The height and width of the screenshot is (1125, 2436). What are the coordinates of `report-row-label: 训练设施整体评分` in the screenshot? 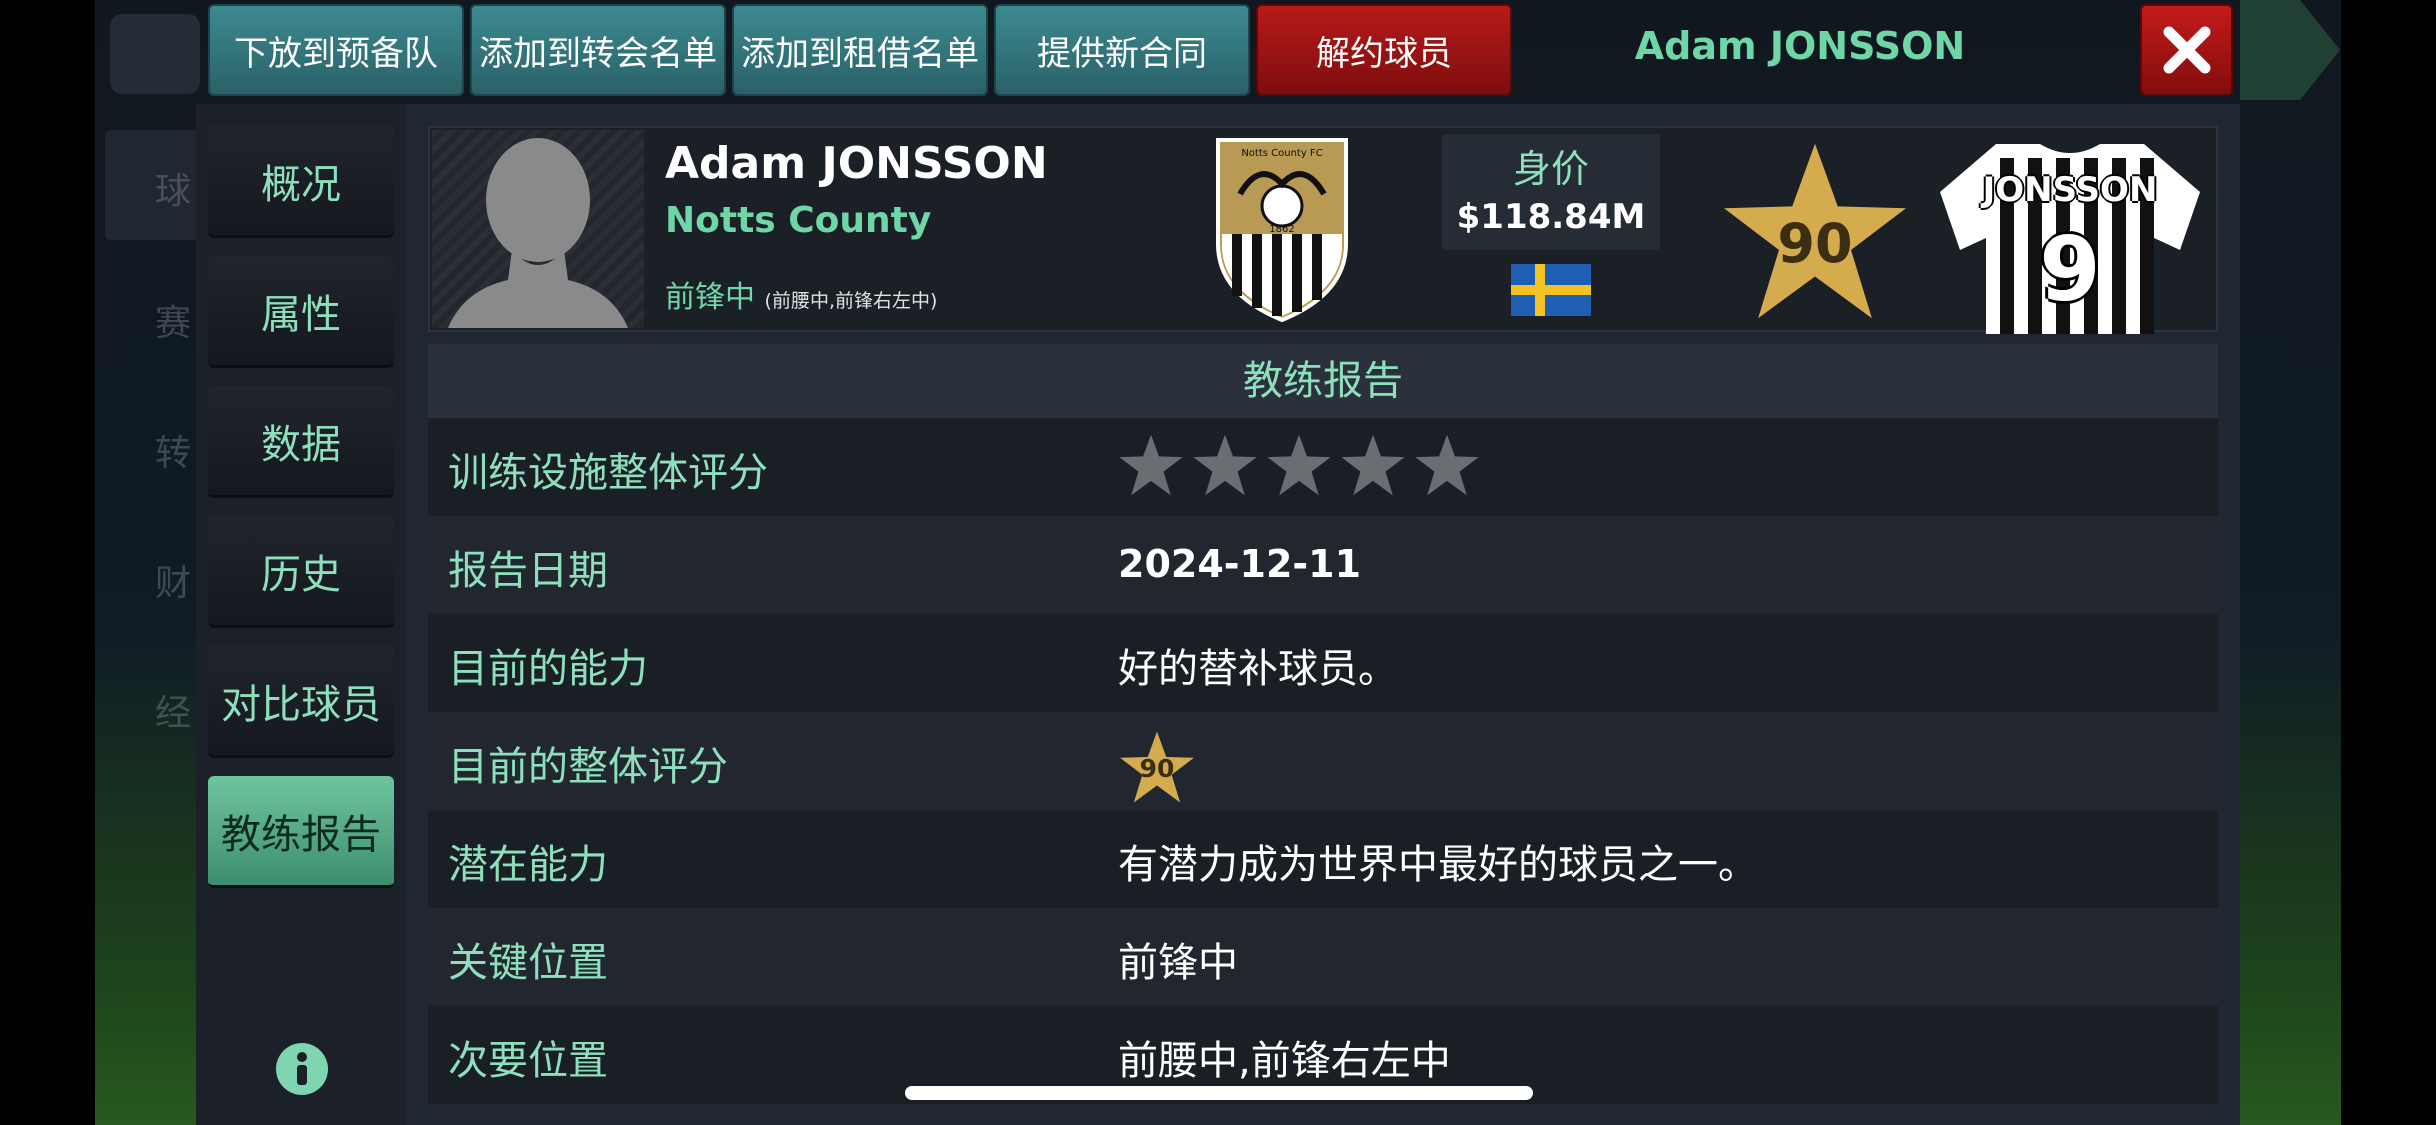 It's located at (608, 473).